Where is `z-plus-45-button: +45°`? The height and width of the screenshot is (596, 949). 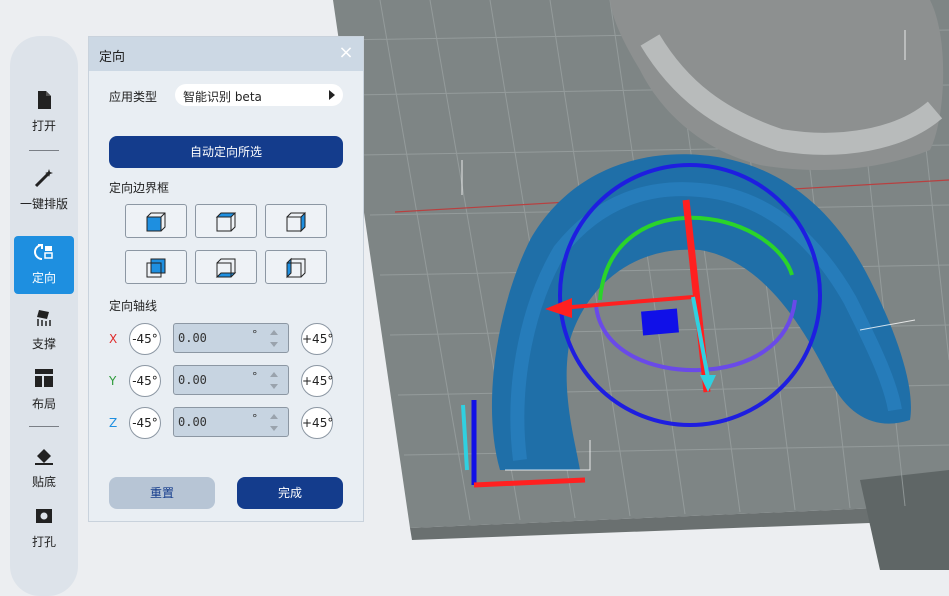
z-plus-45-button: +45° is located at coordinates (317, 423).